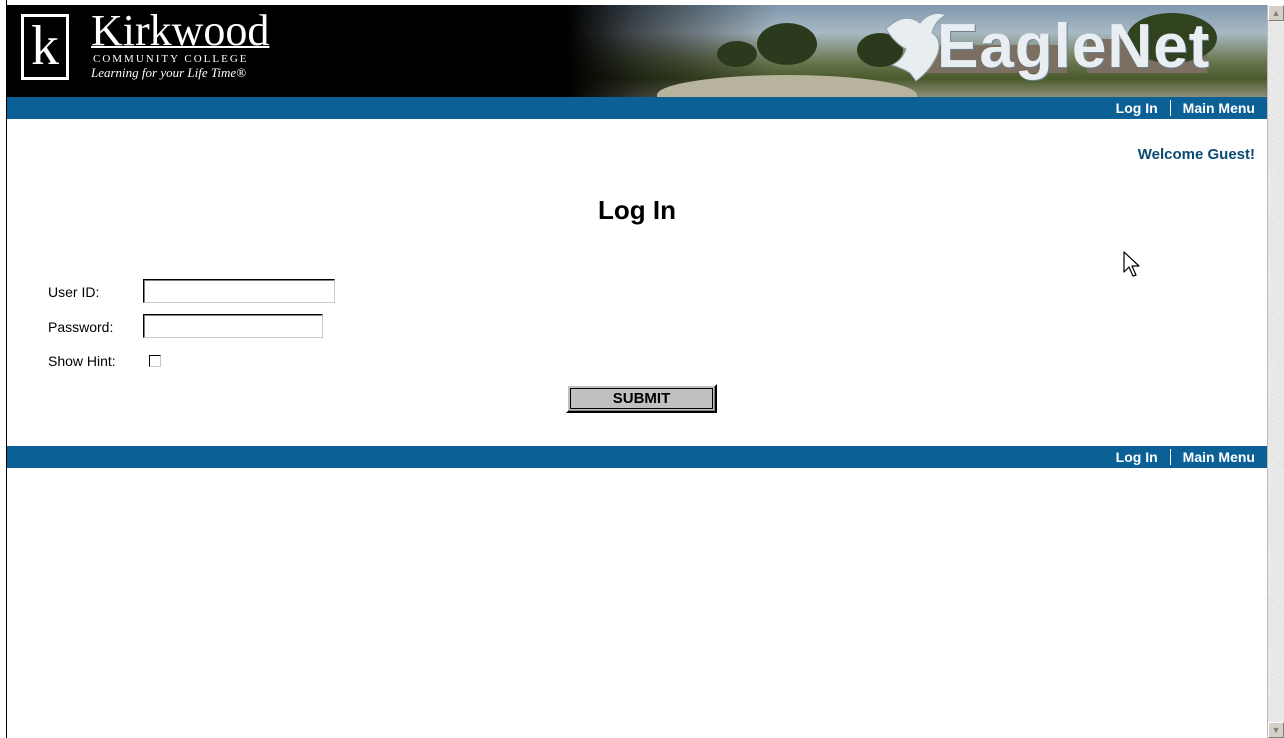  I want to click on window-frame-left, so click(3, 369).